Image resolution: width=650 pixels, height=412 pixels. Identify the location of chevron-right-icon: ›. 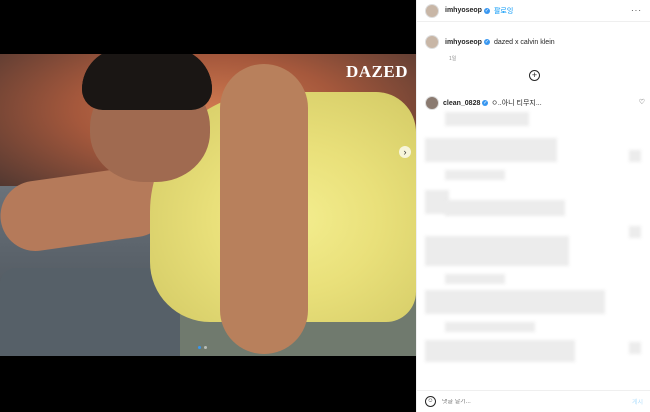
(405, 152).